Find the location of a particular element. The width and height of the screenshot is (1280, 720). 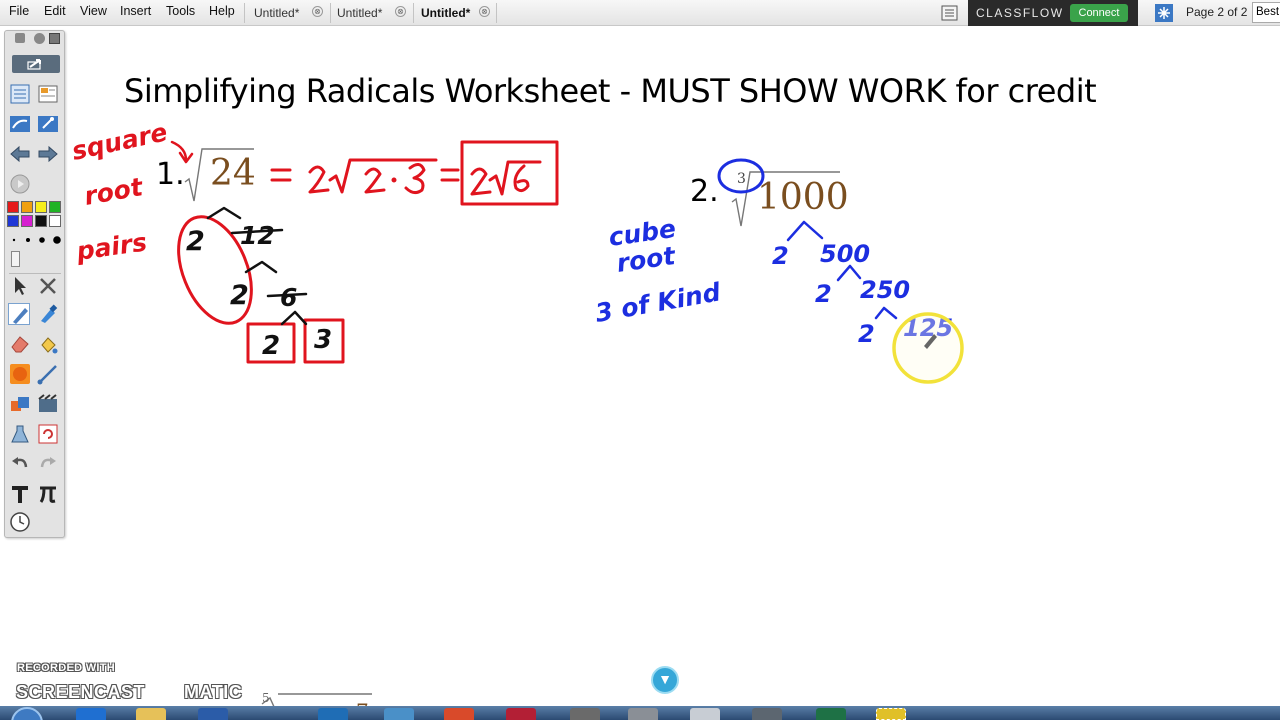

watermark-recorded-with: RECORDED WITH is located at coordinates (66, 668).